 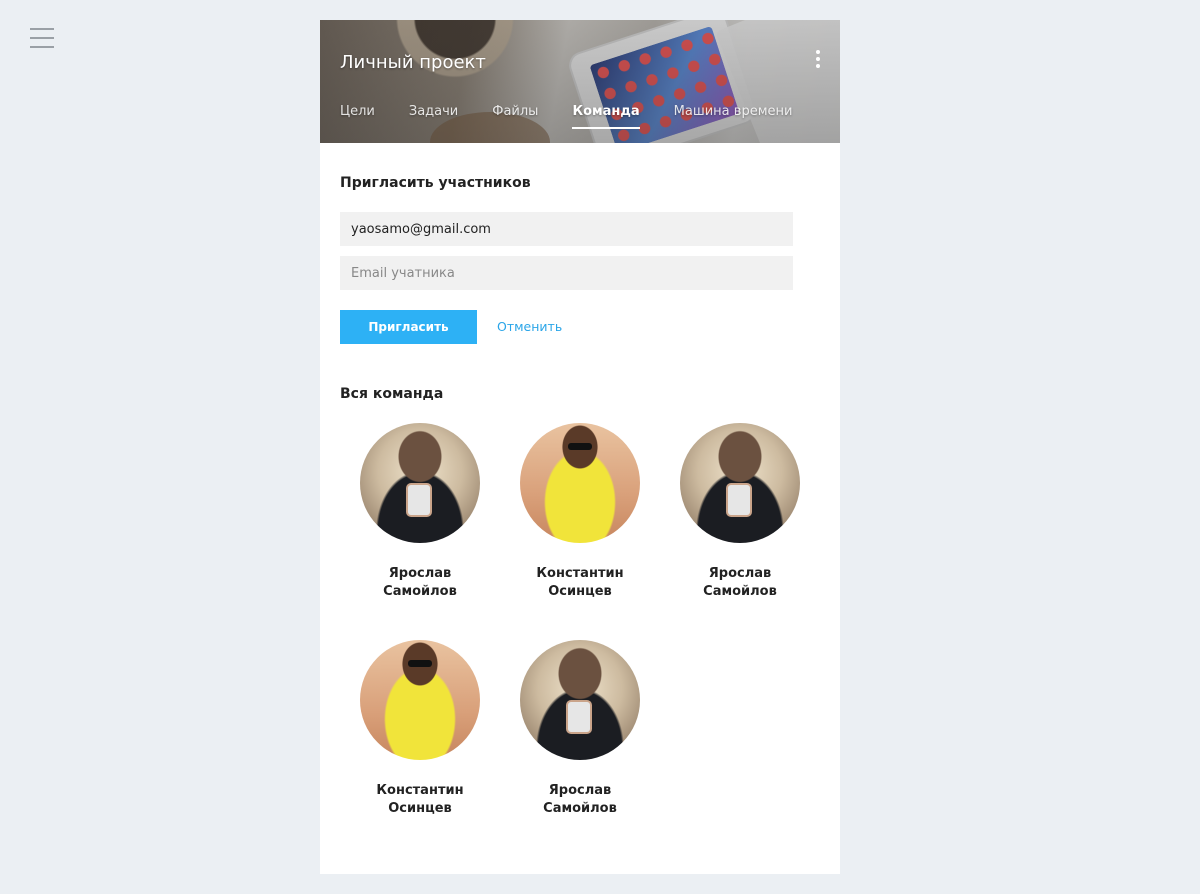 What do you see at coordinates (433, 116) in the screenshot?
I see `tab-tasks: Задачи` at bounding box center [433, 116].